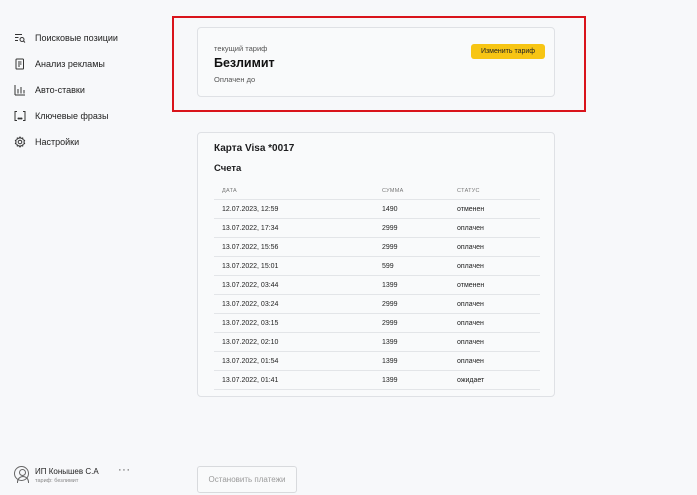 This screenshot has height=495, width=697. Describe the element at coordinates (250, 266) in the screenshot. I see `row-date: 13.07.2022, 15:01` at that location.